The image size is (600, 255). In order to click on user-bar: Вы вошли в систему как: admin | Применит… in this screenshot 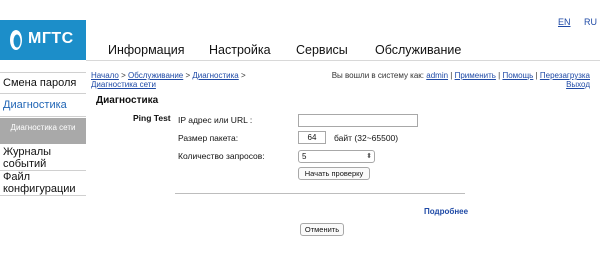, I will do `click(450, 80)`.